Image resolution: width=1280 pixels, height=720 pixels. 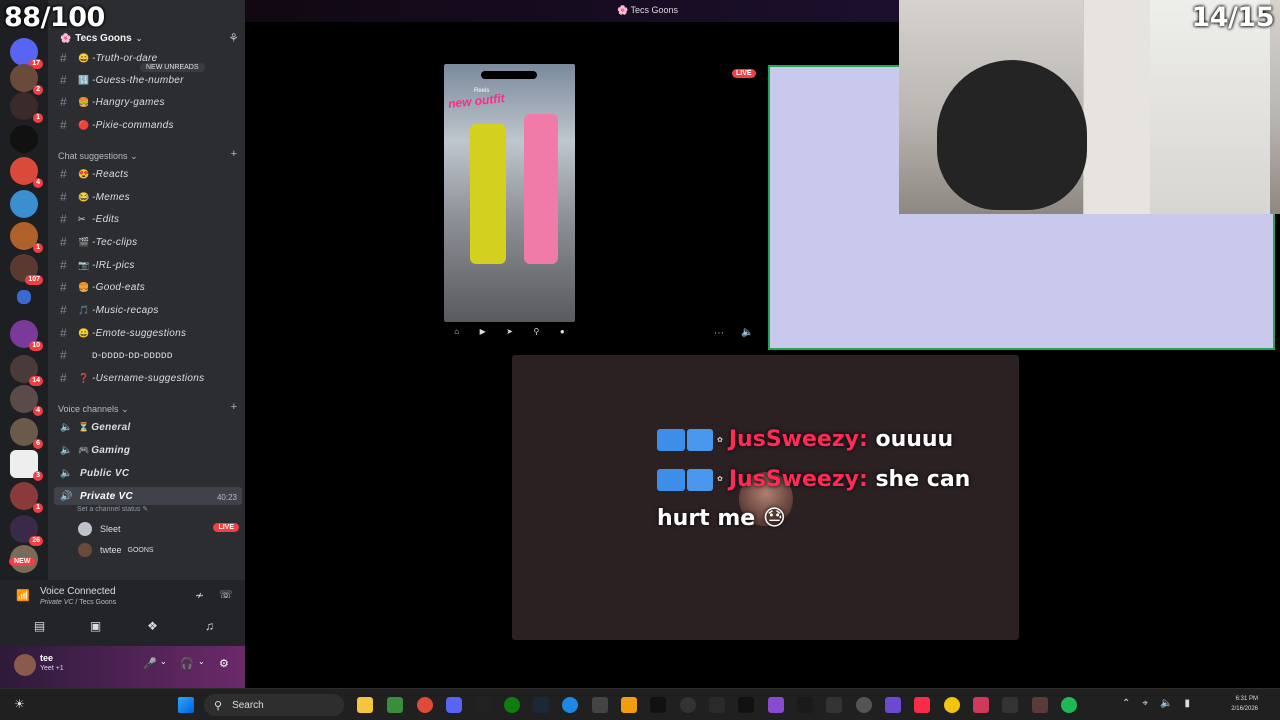 I want to click on discord-icon, so click(x=454, y=705).